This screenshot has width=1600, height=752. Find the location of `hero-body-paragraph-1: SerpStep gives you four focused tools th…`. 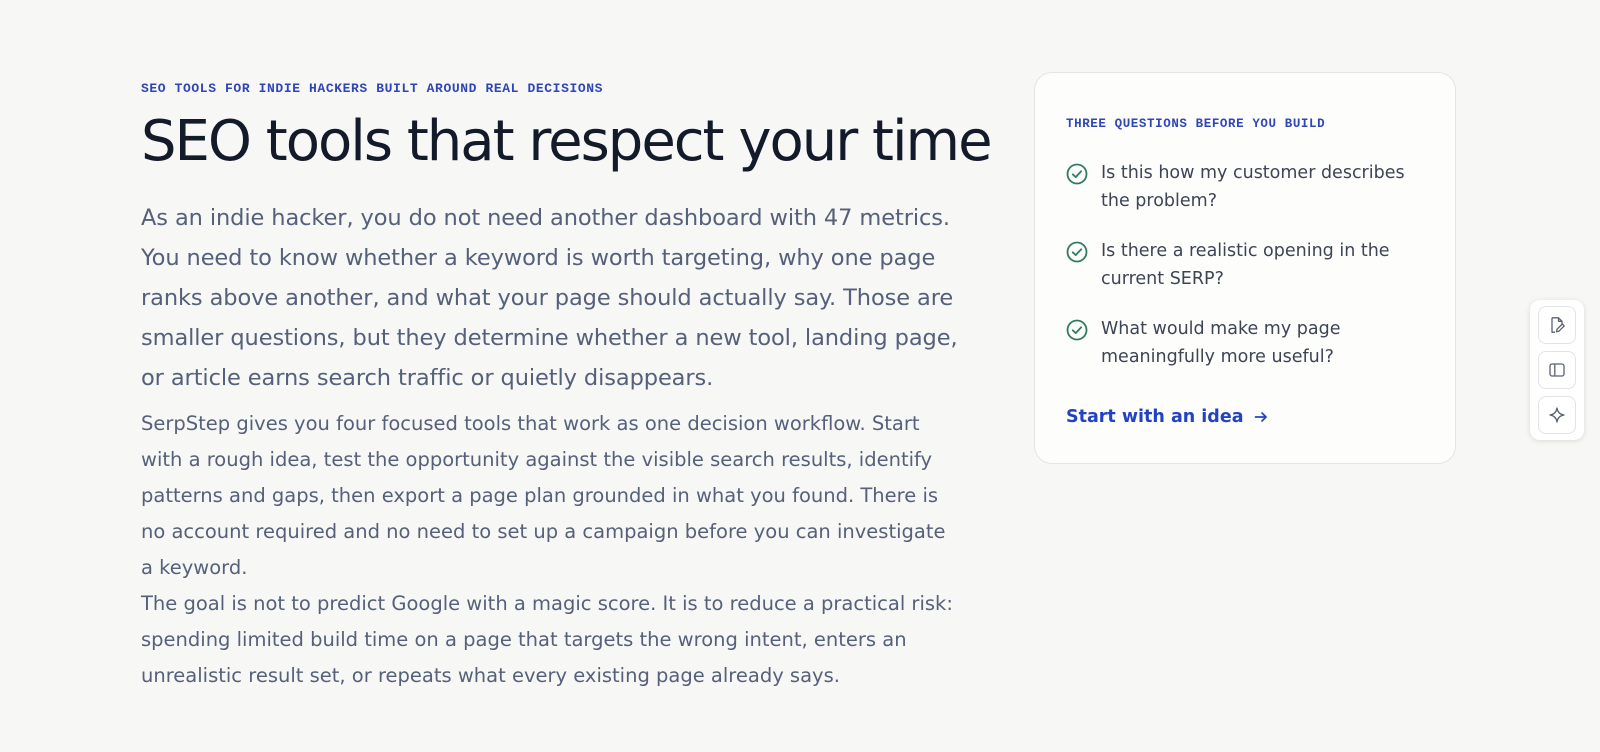

hero-body-paragraph-1: SerpStep gives you four focused tools th… is located at coordinates (543, 495).